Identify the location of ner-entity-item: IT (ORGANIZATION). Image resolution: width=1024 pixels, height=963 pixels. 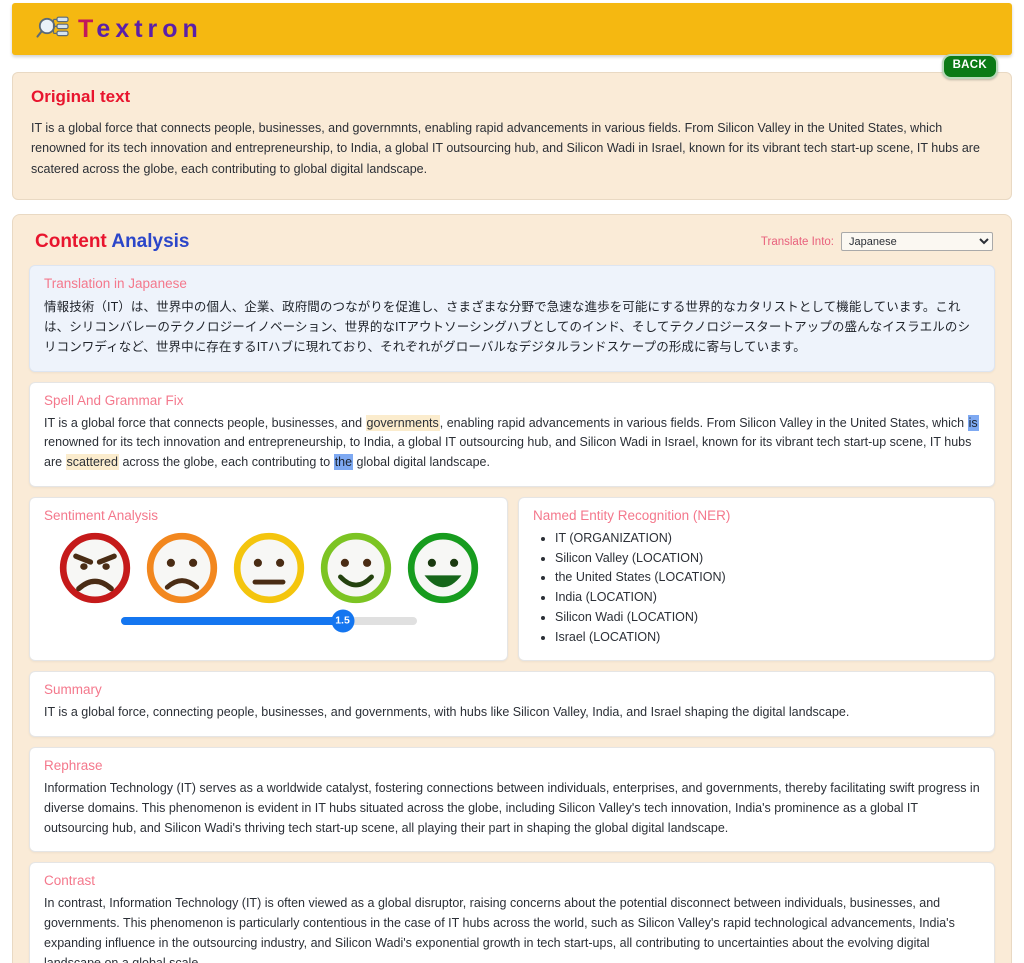
(767, 539).